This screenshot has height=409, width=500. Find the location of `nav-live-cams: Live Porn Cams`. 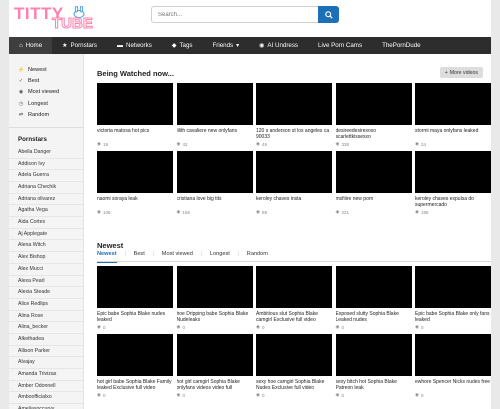

nav-live-cams: Live Porn Cams is located at coordinates (340, 45).